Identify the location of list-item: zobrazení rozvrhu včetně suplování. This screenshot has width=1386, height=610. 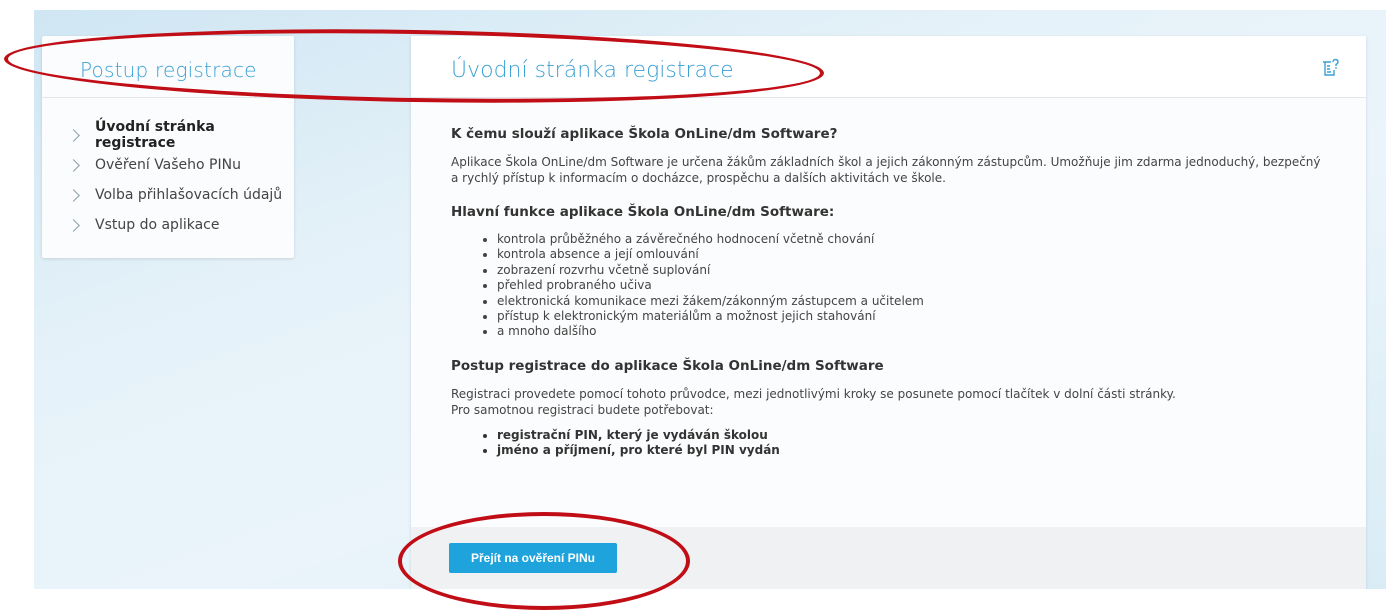
(931, 270).